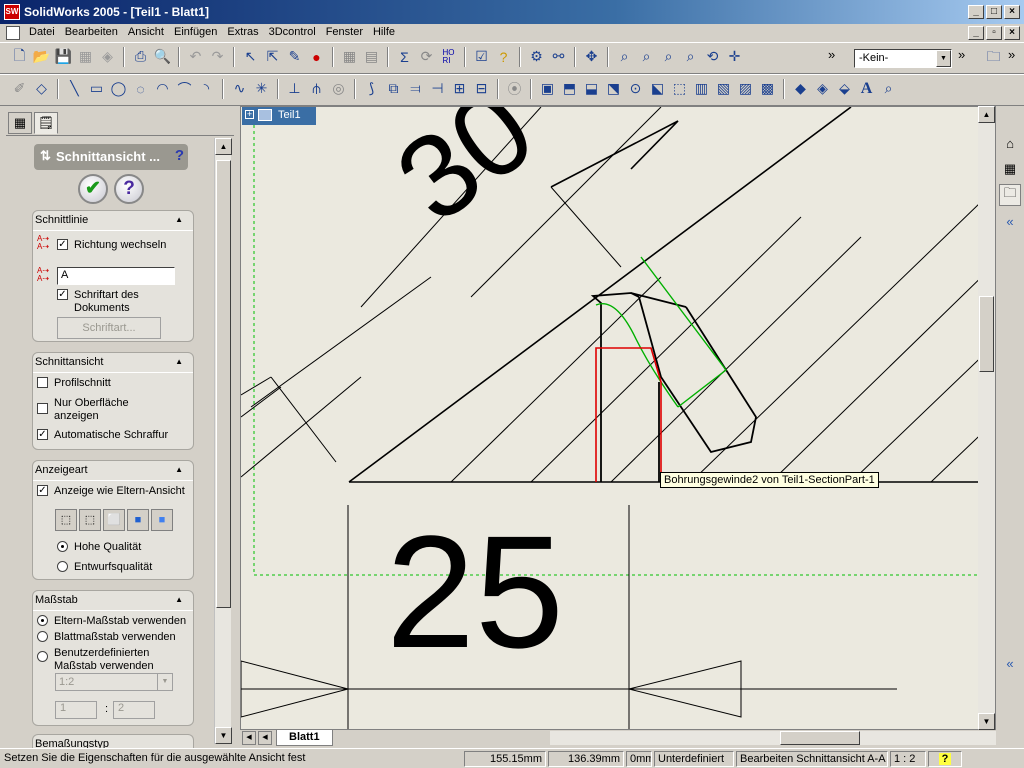  Describe the element at coordinates (1010, 169) in the screenshot. I see `library-icon: ▦` at that location.